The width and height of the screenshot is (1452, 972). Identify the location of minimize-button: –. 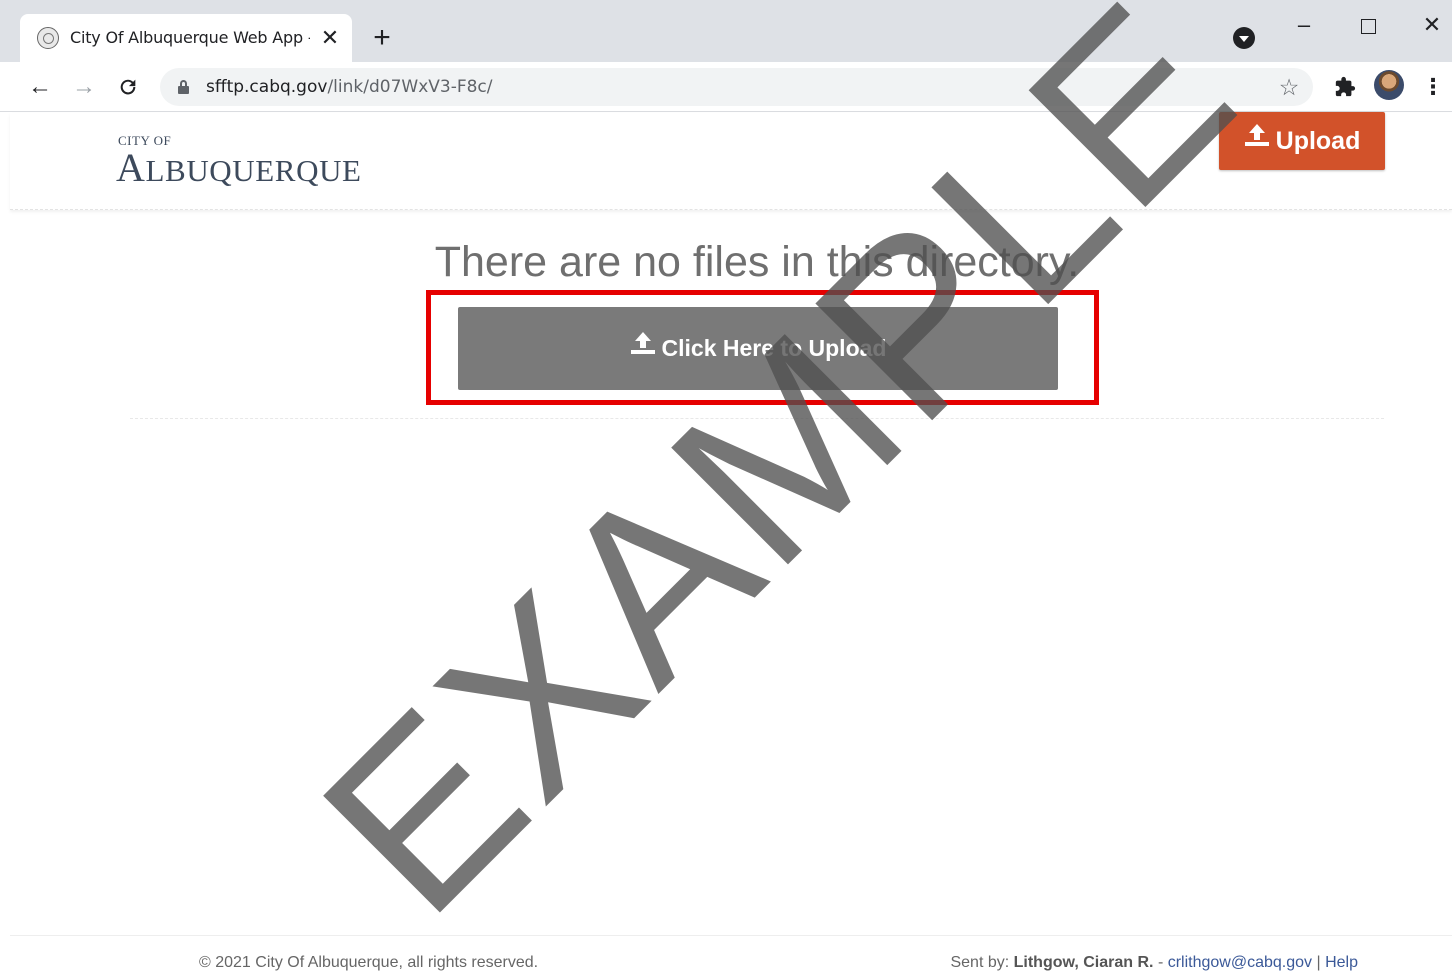
(1304, 25).